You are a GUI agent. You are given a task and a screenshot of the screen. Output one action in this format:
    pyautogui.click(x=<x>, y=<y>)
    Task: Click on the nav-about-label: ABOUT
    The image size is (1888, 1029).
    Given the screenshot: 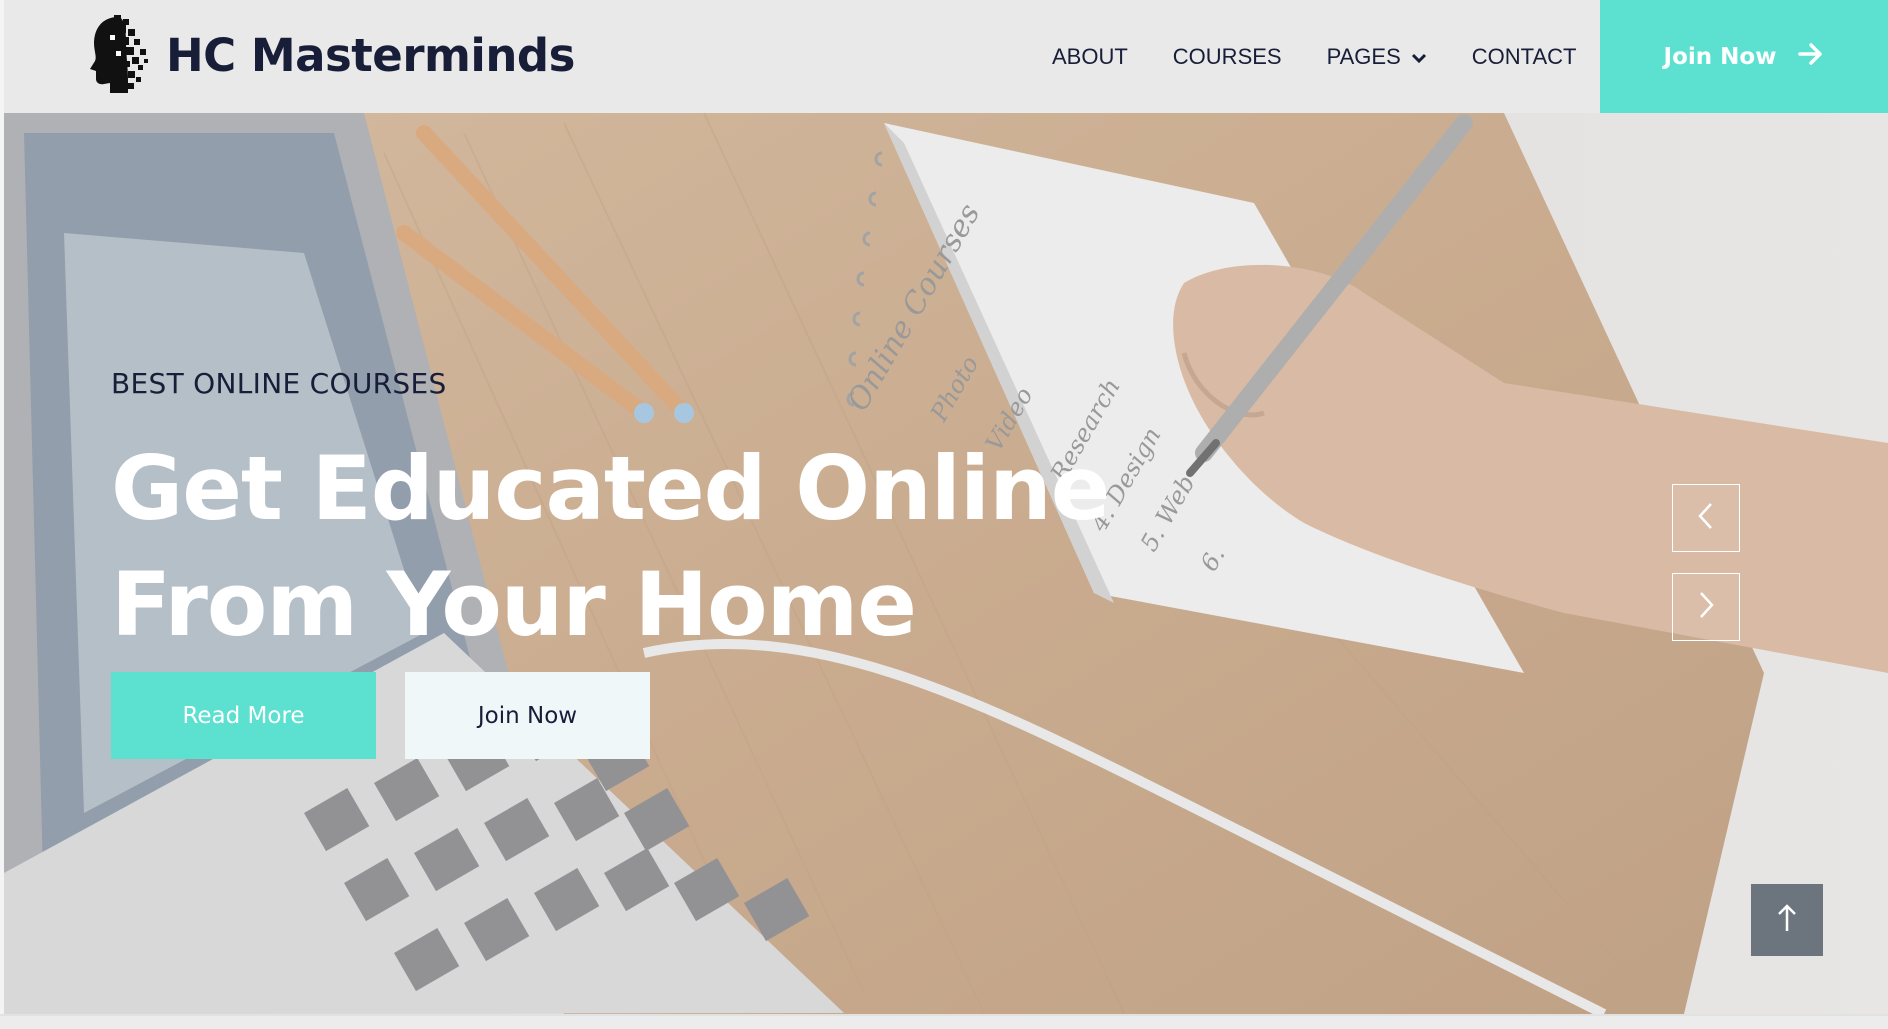 What is the action you would take?
    pyautogui.click(x=1090, y=56)
    